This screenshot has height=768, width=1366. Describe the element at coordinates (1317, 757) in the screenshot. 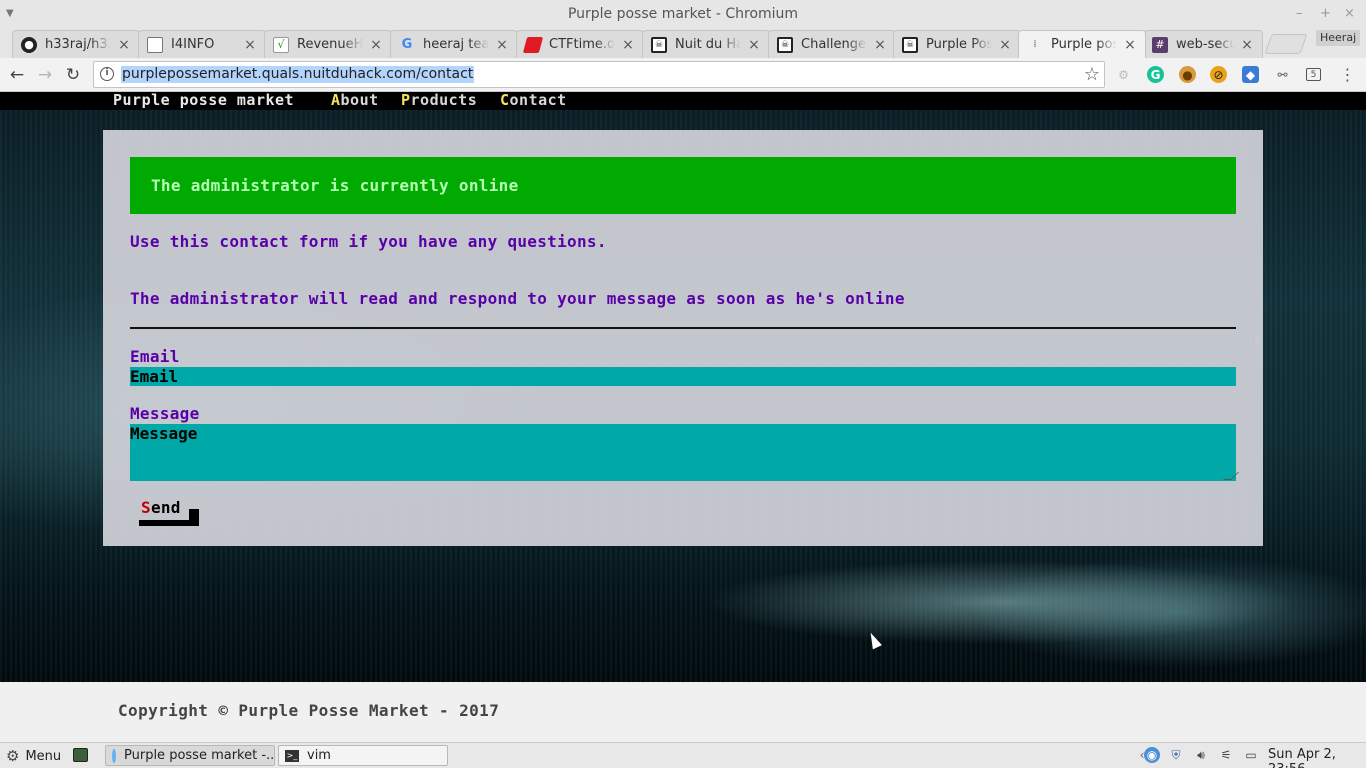

I see `clock: Sun Apr 2, 23:56` at that location.